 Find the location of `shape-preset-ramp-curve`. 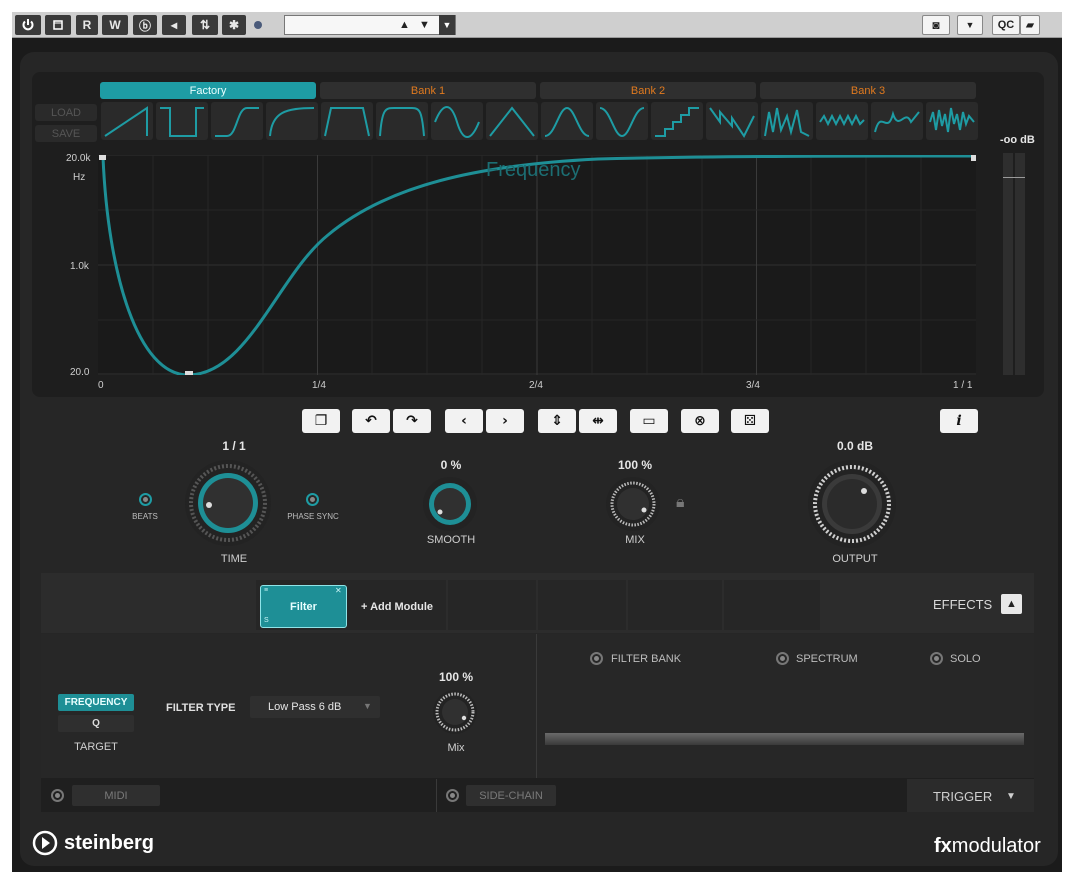

shape-preset-ramp-curve is located at coordinates (237, 121).